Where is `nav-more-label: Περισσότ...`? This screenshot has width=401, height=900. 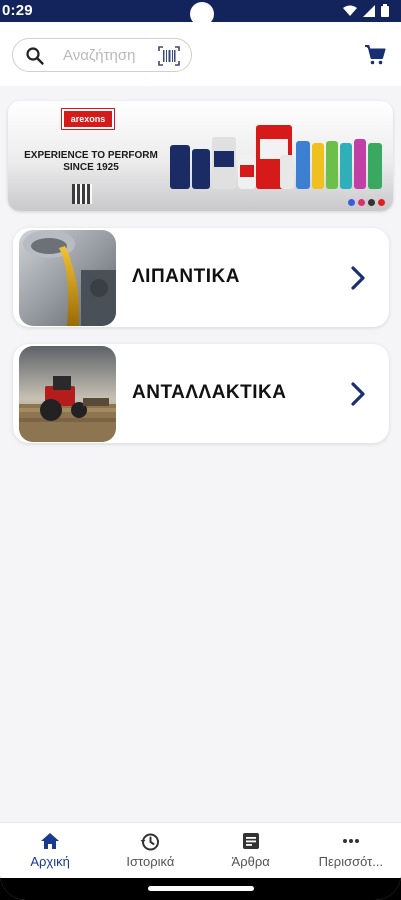
nav-more-label: Περισσότ... is located at coordinates (351, 861).